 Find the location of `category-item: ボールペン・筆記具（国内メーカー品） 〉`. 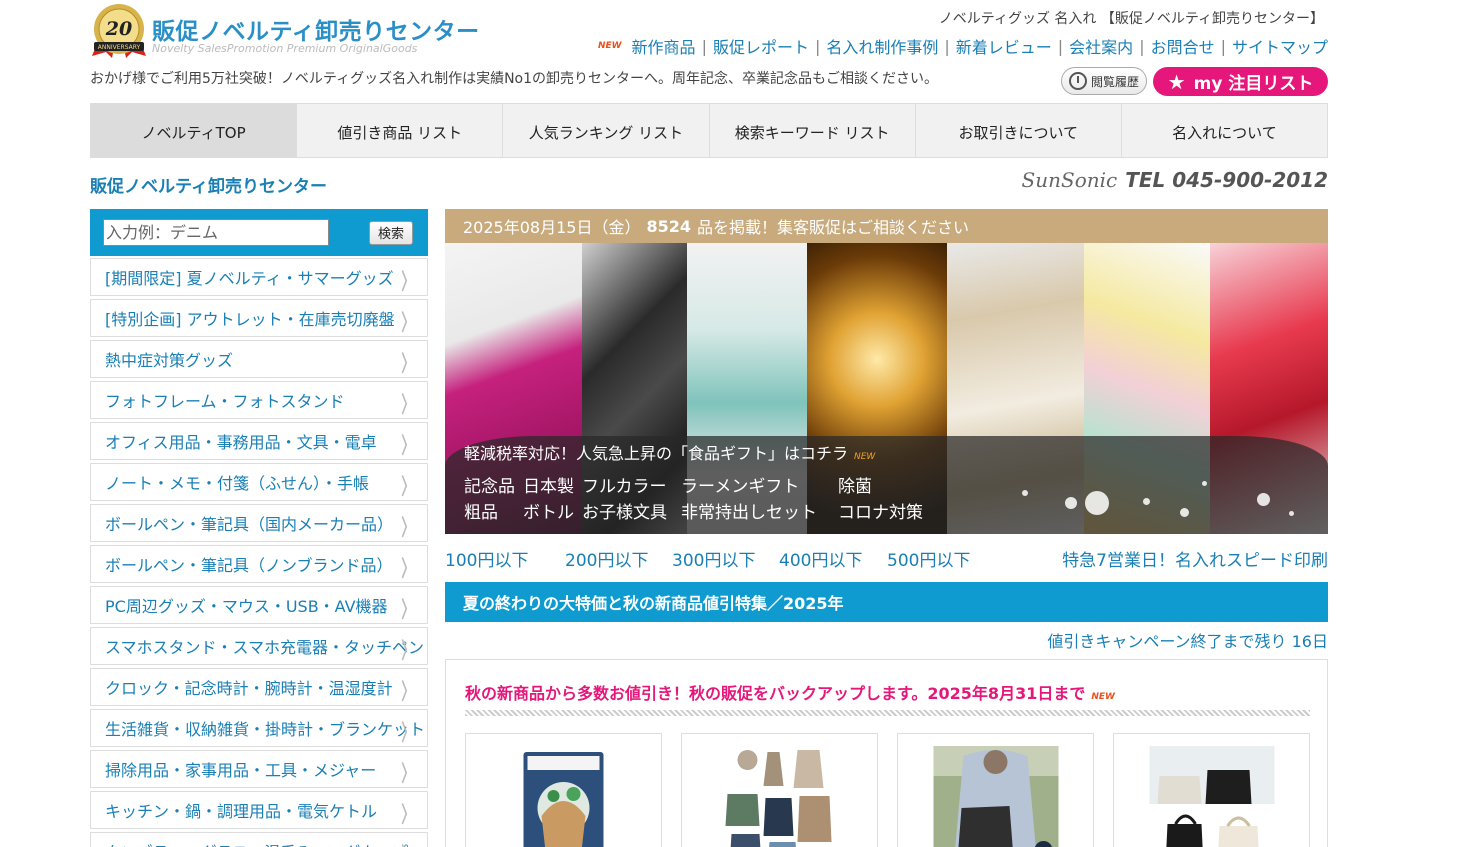

category-item: ボールペン・筆記具（国内メーカー品） 〉 is located at coordinates (259, 523).